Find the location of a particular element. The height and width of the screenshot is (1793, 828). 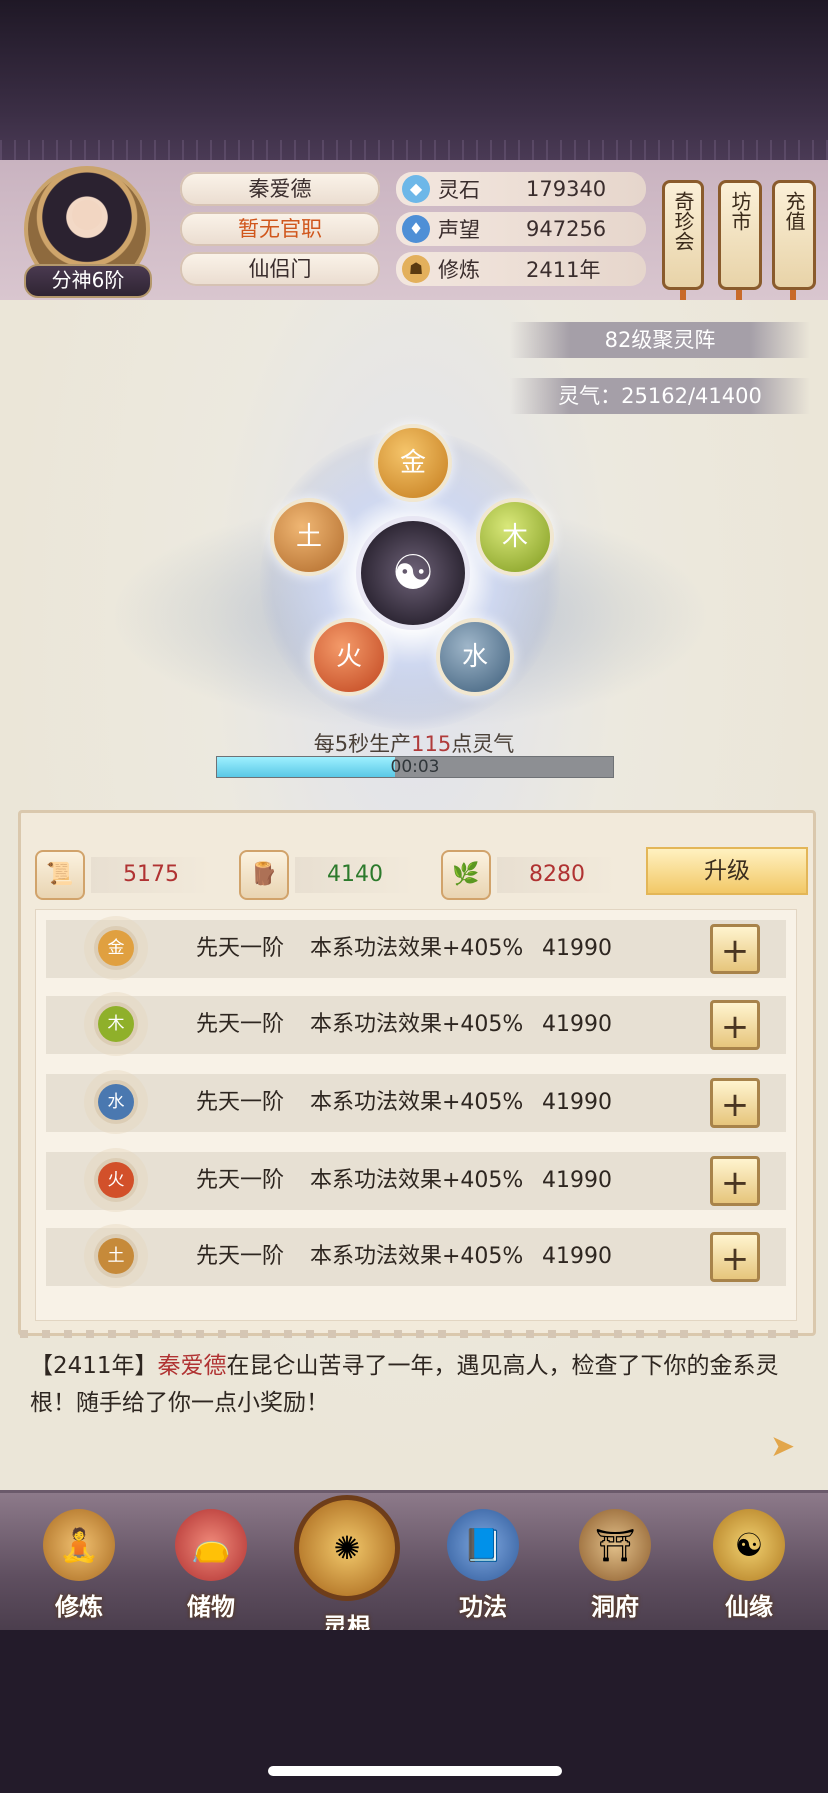

resource-spirit-stone: ◆ 灵石 179340 is located at coordinates (521, 189).